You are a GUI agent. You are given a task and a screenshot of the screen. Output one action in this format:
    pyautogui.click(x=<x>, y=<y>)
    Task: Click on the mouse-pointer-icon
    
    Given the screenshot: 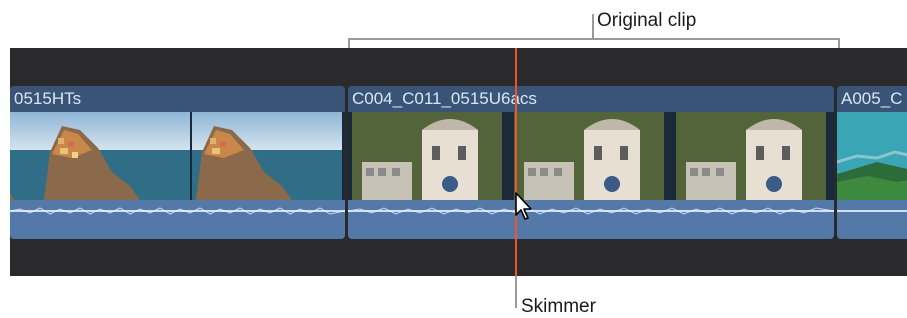 What is the action you would take?
    pyautogui.click(x=524, y=208)
    